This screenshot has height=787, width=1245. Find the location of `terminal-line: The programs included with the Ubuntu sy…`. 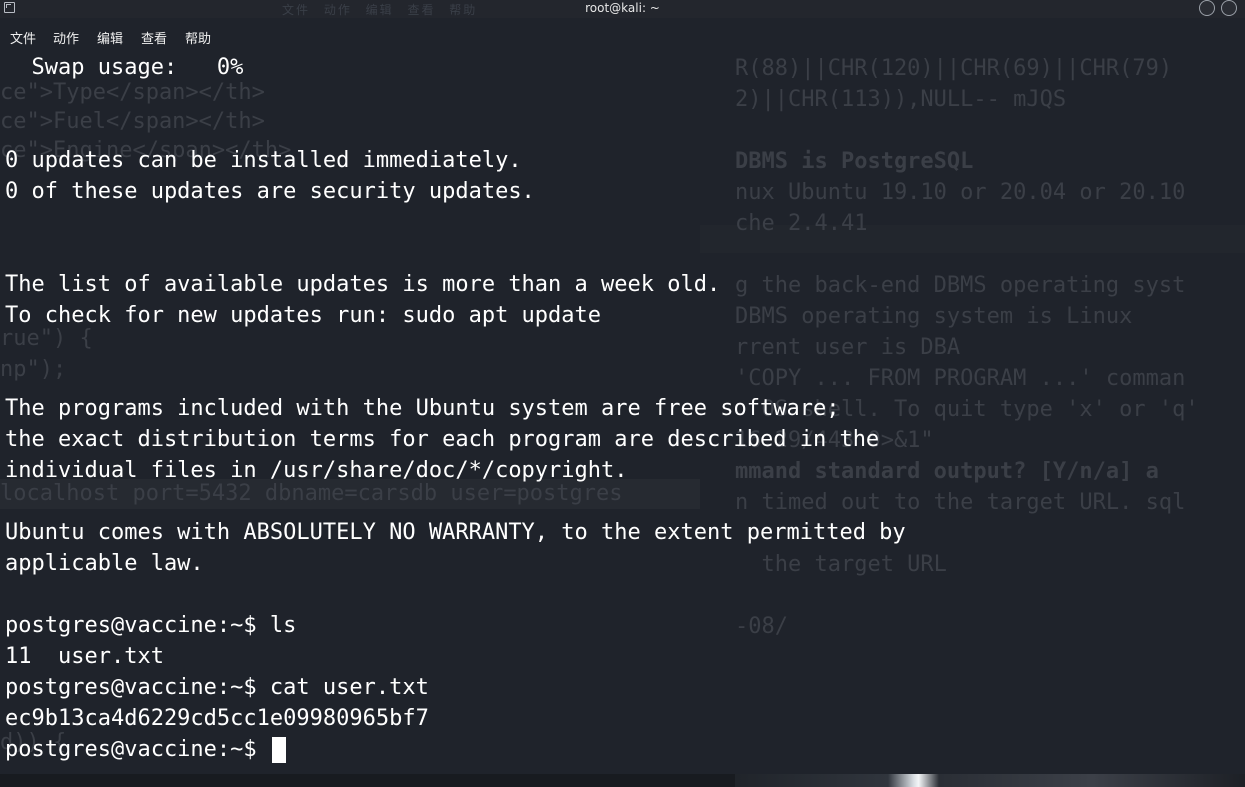

terminal-line: The programs included with the Ubuntu sy… is located at coordinates (422, 408).